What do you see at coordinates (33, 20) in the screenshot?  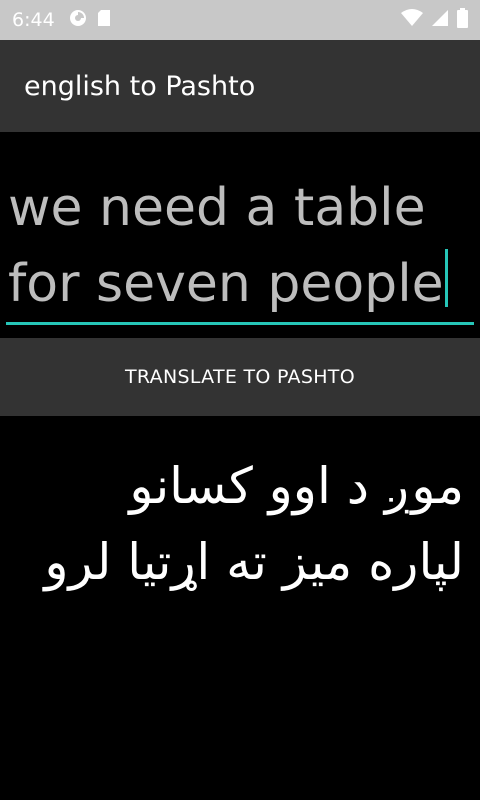 I see `status-time: 6:44` at bounding box center [33, 20].